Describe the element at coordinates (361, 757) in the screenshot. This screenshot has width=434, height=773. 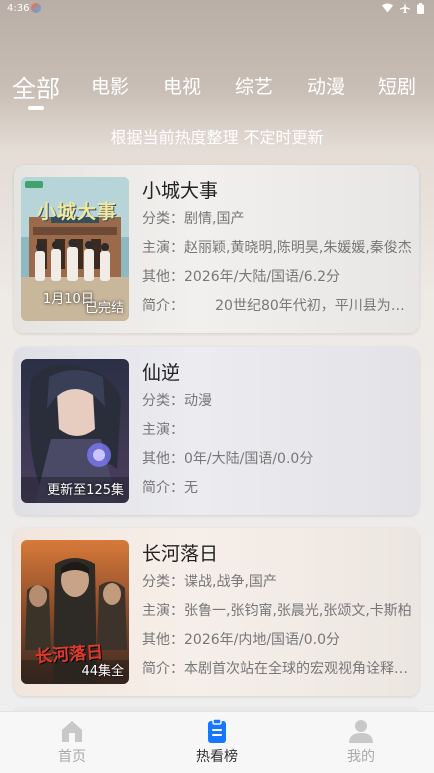
I see `nav-profile-label: 我的` at that location.